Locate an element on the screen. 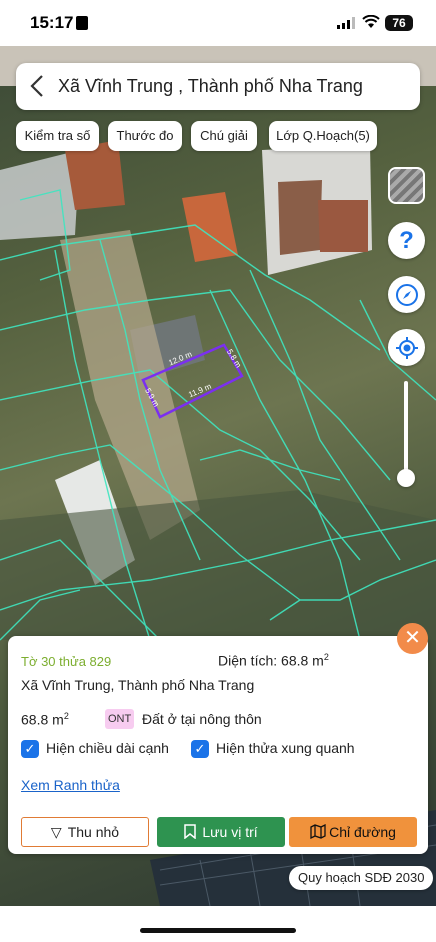 The width and height of the screenshot is (436, 942). show-edge-length-checkbox: ✓ is located at coordinates (30, 749).